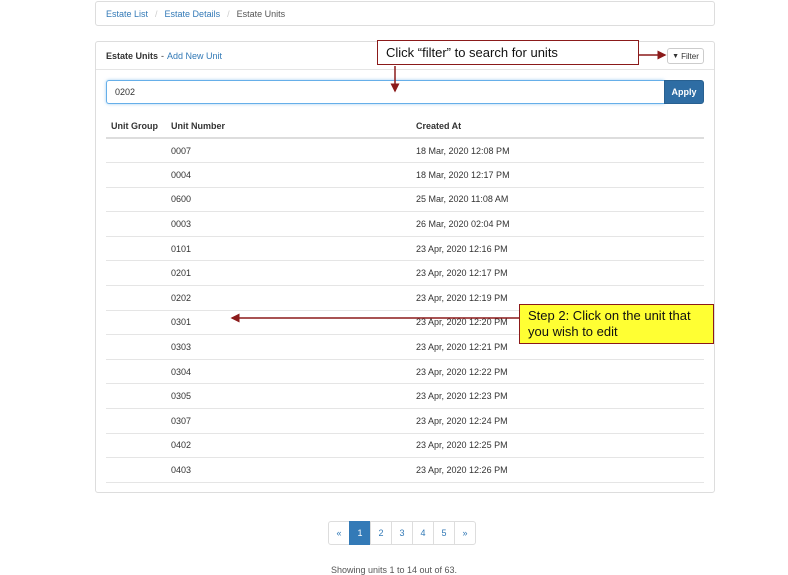 The image size is (788, 575). Describe the element at coordinates (288, 249) in the screenshot. I see `unit-number-cell: 0101` at that location.